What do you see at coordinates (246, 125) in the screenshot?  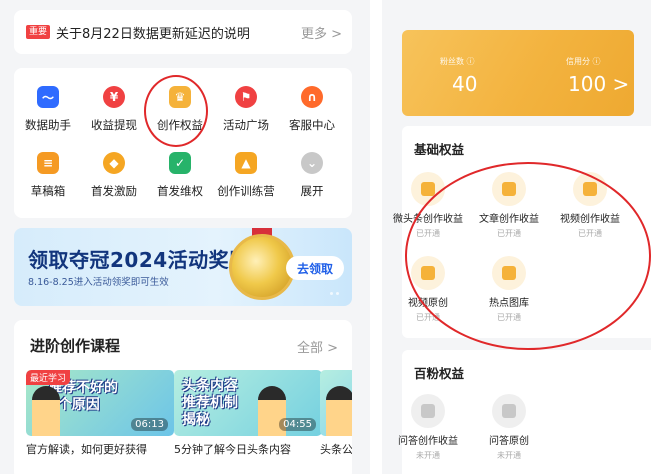 I see `tool-label: 活动广场` at bounding box center [246, 125].